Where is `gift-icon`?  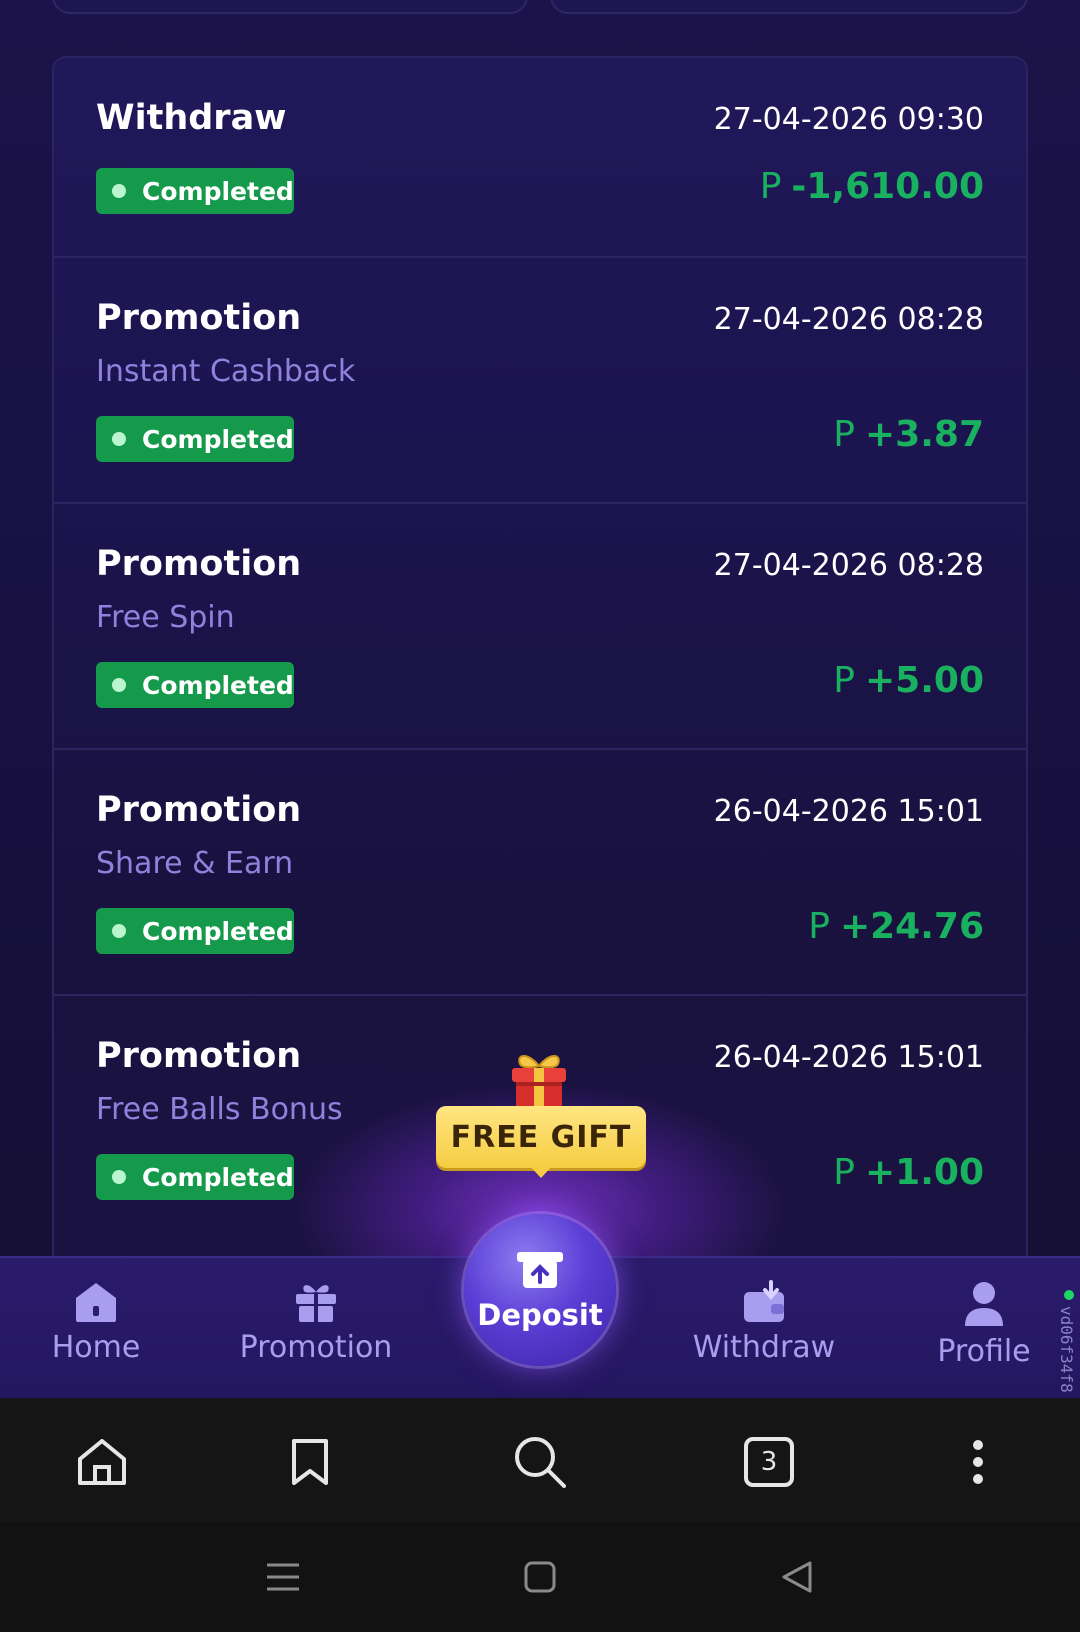 gift-icon is located at coordinates (316, 1303).